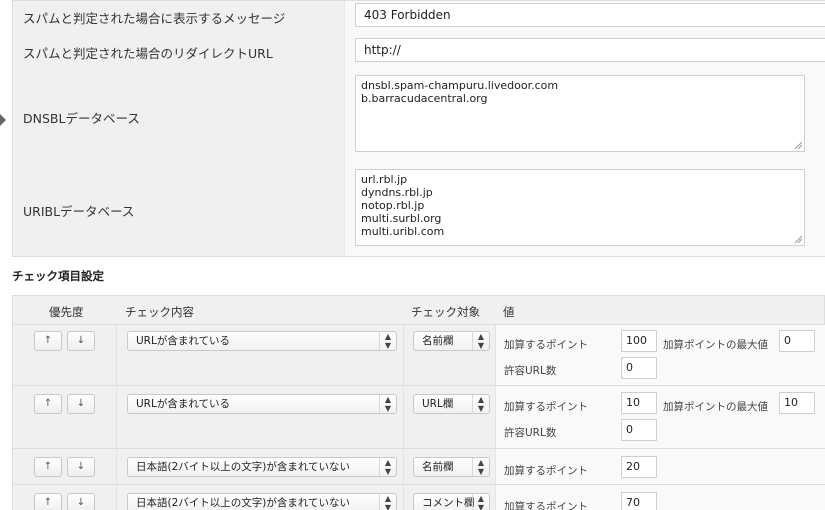 The height and width of the screenshot is (510, 825). What do you see at coordinates (58, 276) in the screenshot?
I see `check-section-title: チェック項目設定` at bounding box center [58, 276].